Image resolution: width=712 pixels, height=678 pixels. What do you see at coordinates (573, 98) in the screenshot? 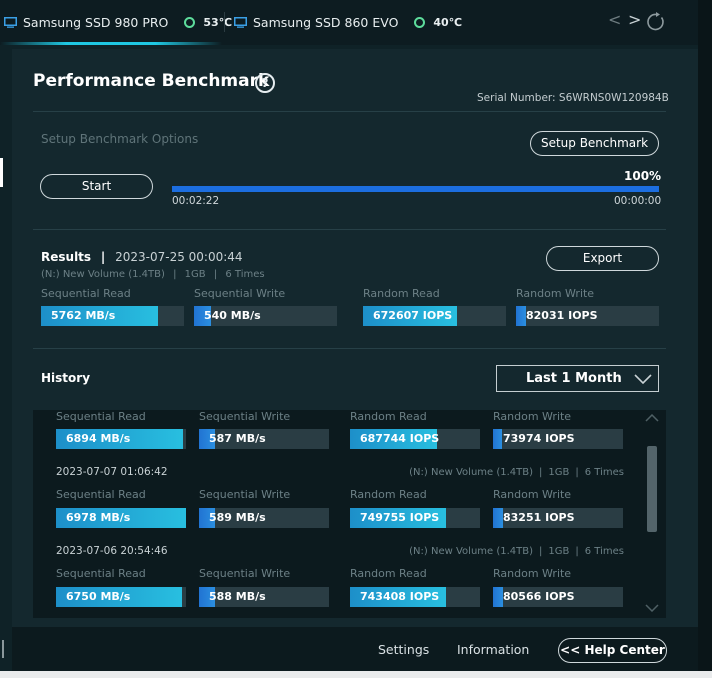
I see `serial-number: Serial Number: S6WRNS0W120984B` at bounding box center [573, 98].